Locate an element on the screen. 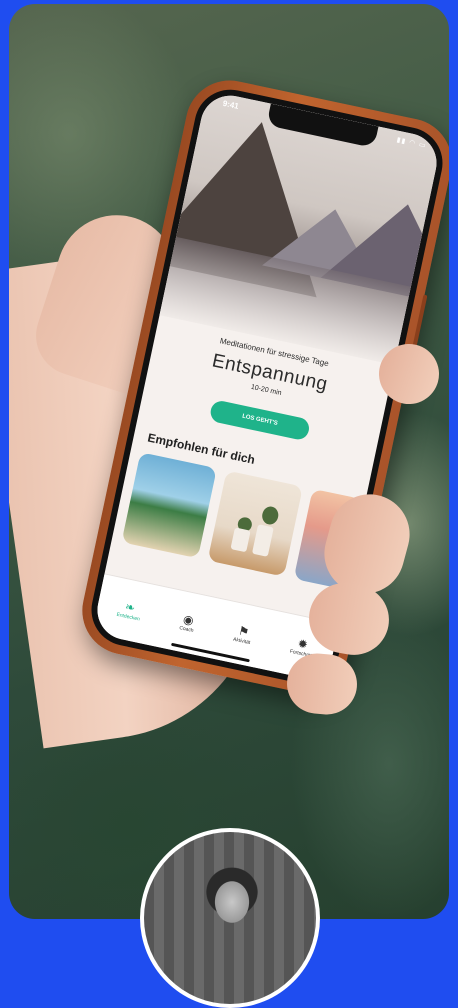 Image resolution: width=458 pixels, height=1008 pixels. tab-coach: ◉ Coach is located at coordinates (188, 622).